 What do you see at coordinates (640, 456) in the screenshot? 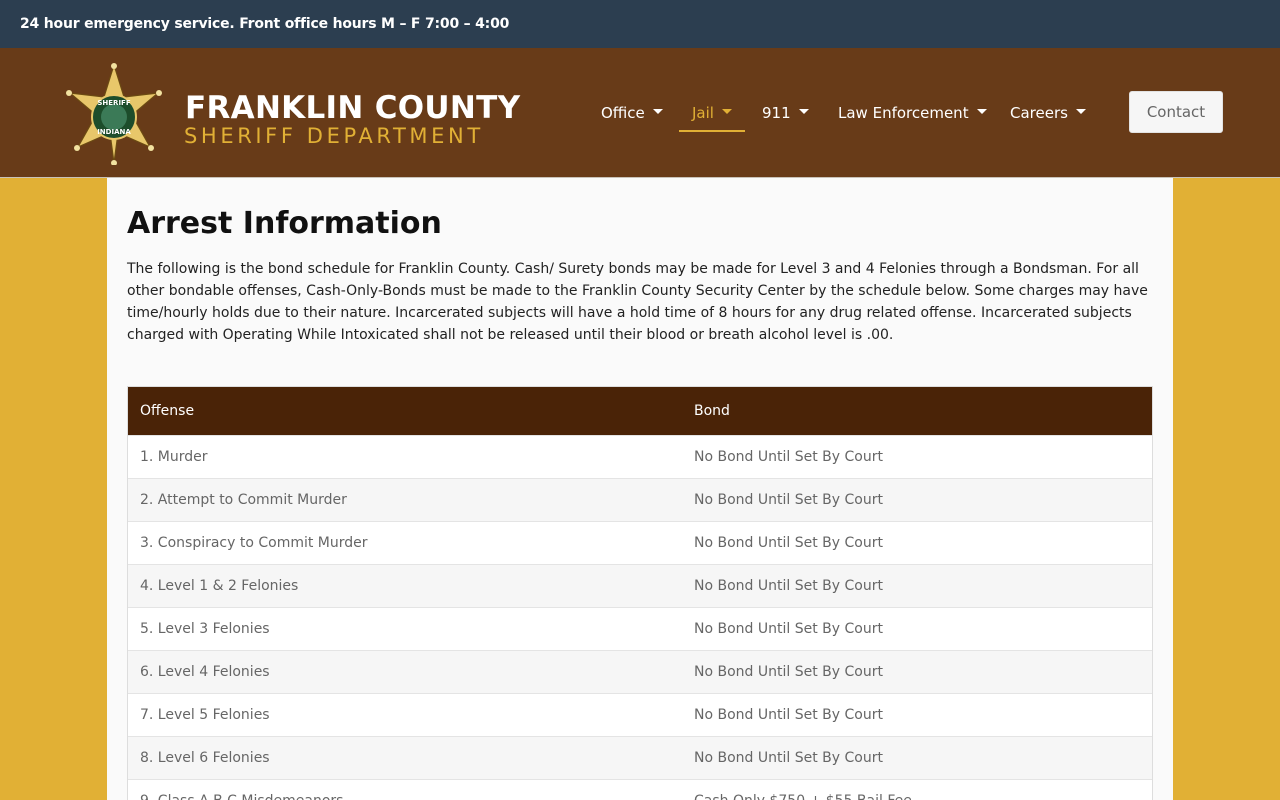
I see `table-row: 1. Murder No Bond Until Set By Court` at bounding box center [640, 456].